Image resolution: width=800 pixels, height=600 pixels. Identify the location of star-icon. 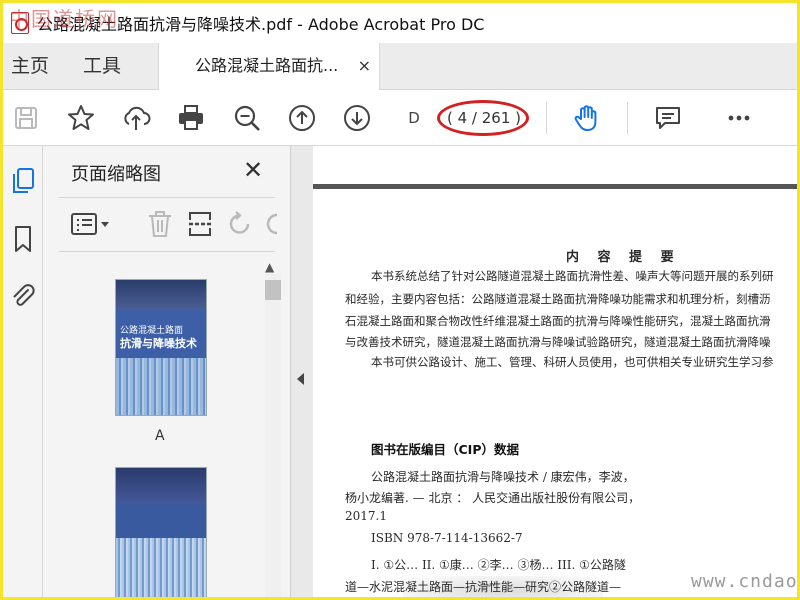
(81, 118).